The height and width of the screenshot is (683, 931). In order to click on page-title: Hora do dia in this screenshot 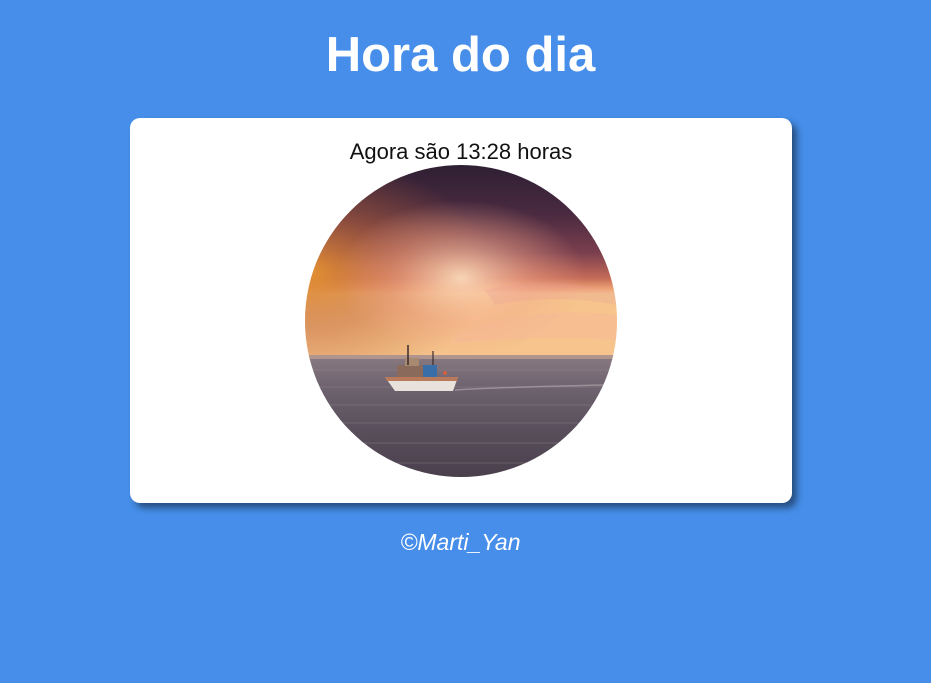, I will do `click(460, 55)`.